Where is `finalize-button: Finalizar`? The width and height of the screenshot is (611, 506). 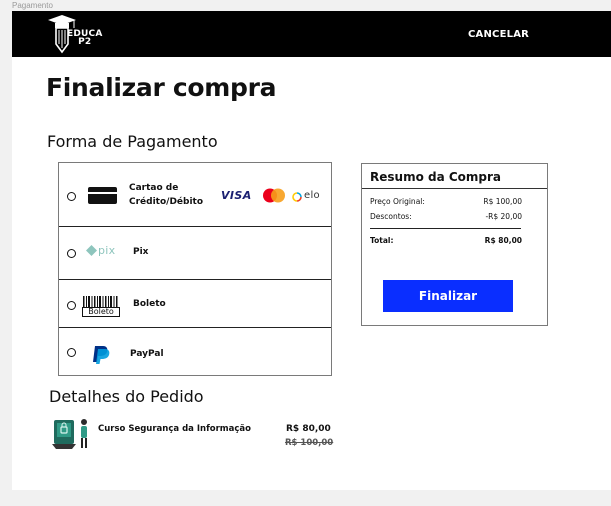
finalize-button: Finalizar is located at coordinates (448, 296).